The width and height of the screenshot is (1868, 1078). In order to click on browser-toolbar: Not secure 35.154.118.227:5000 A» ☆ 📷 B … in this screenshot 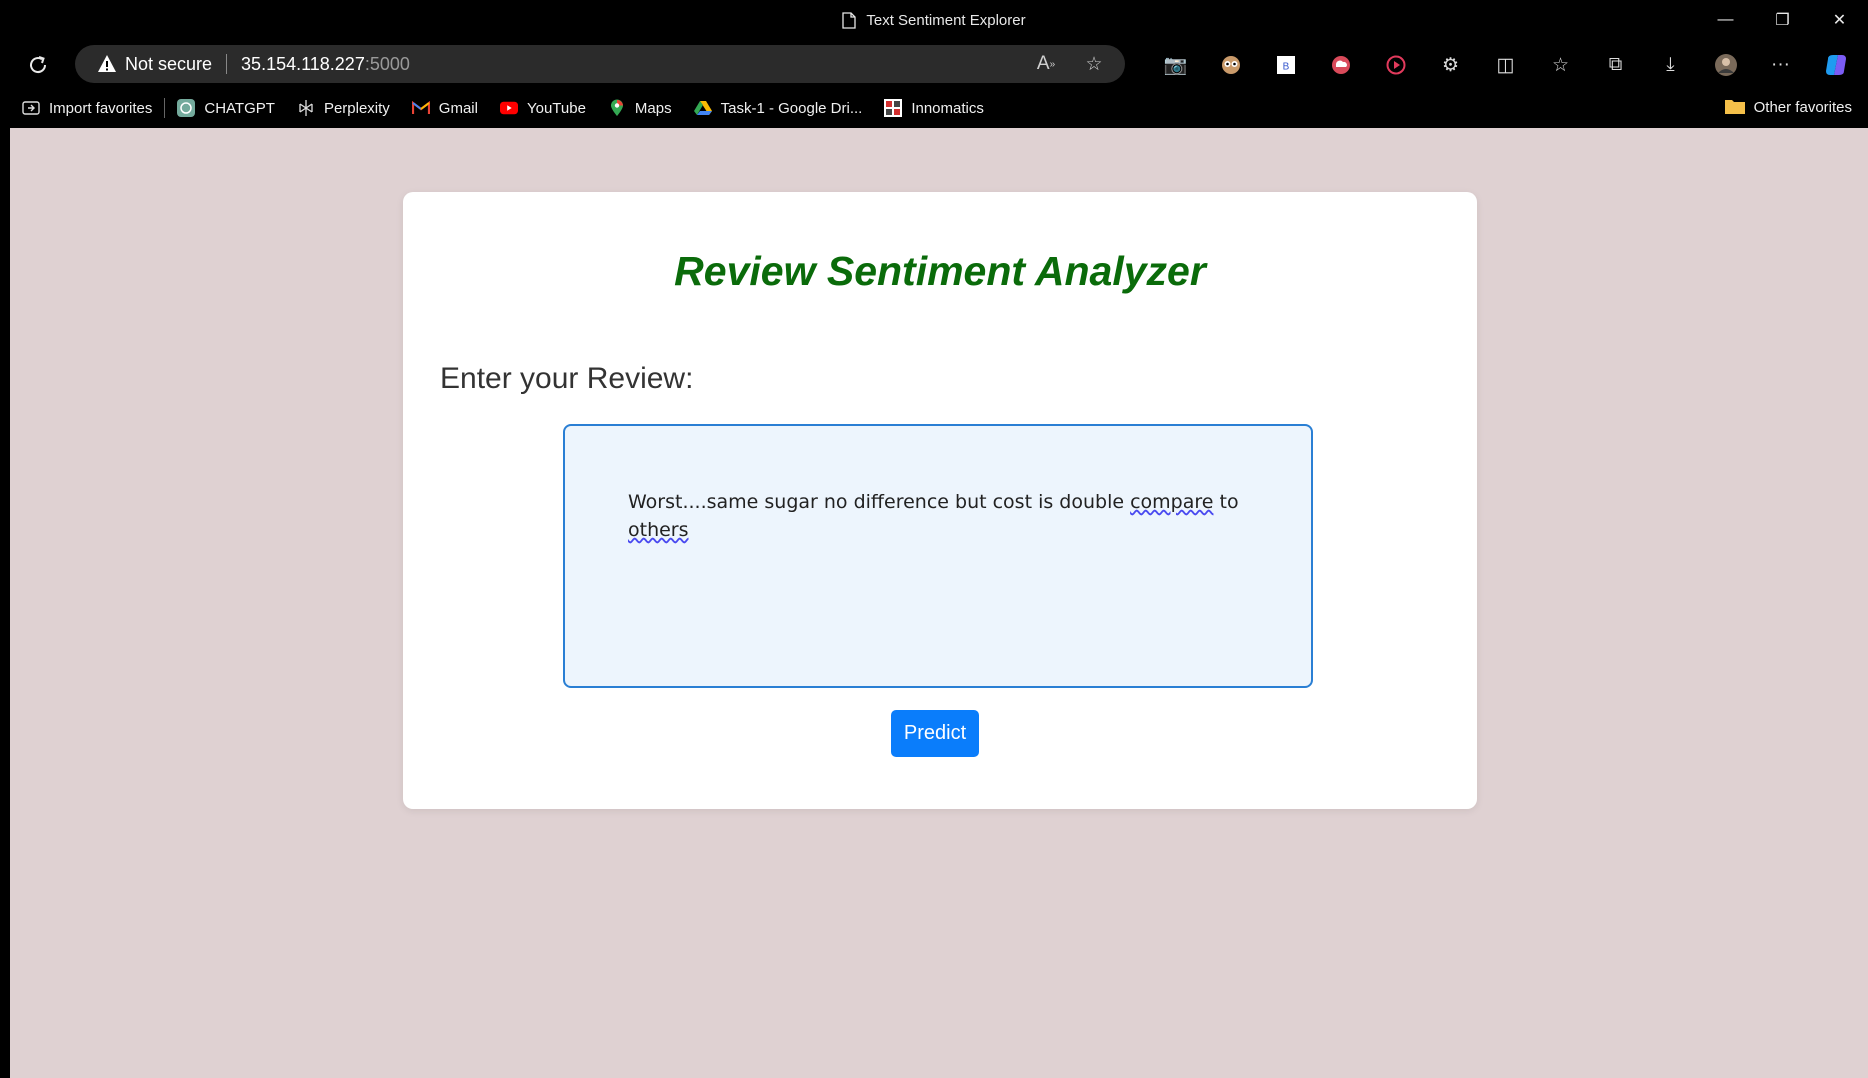, I will do `click(934, 64)`.